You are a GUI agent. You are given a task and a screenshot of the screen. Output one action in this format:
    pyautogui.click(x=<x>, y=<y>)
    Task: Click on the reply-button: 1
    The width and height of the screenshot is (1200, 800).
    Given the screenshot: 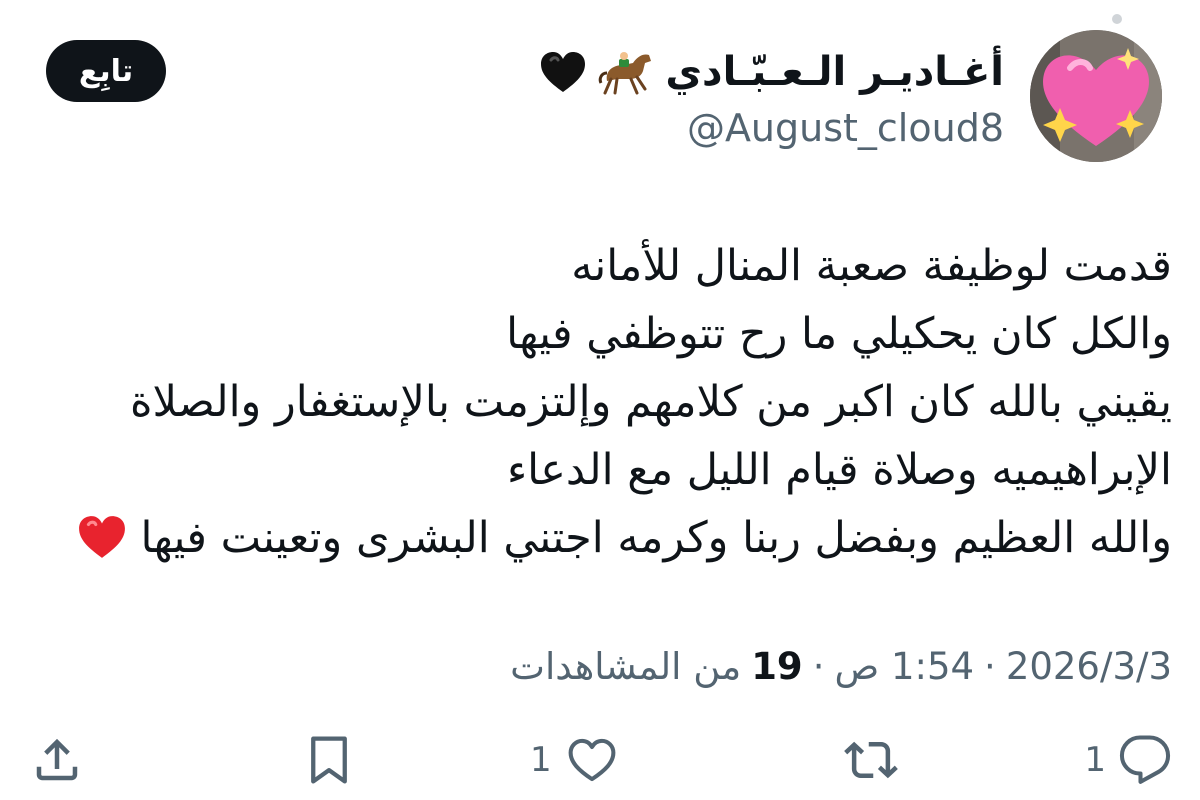 What is the action you would take?
    pyautogui.click(x=1128, y=760)
    